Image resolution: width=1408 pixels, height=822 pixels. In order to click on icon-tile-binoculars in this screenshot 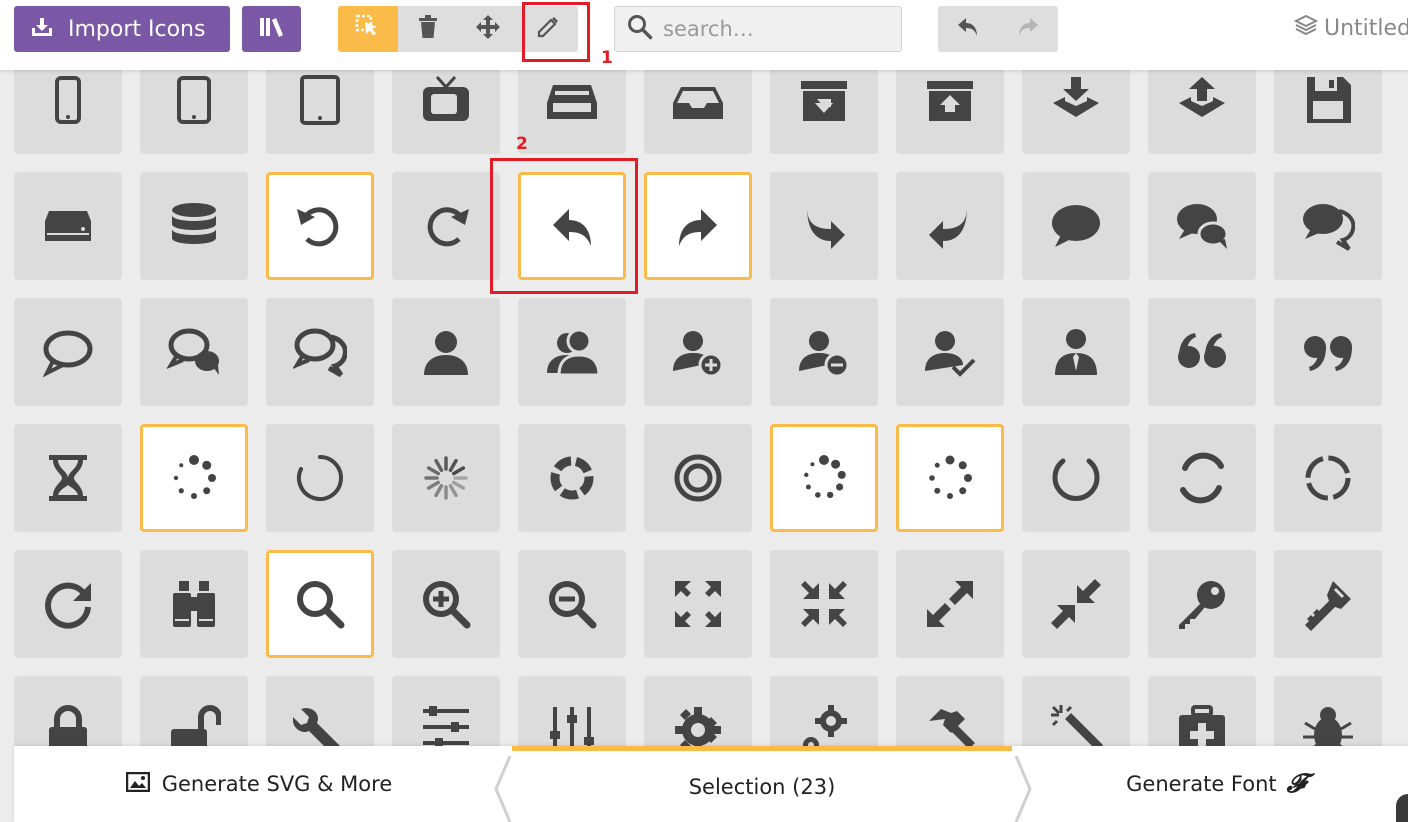, I will do `click(194, 604)`.